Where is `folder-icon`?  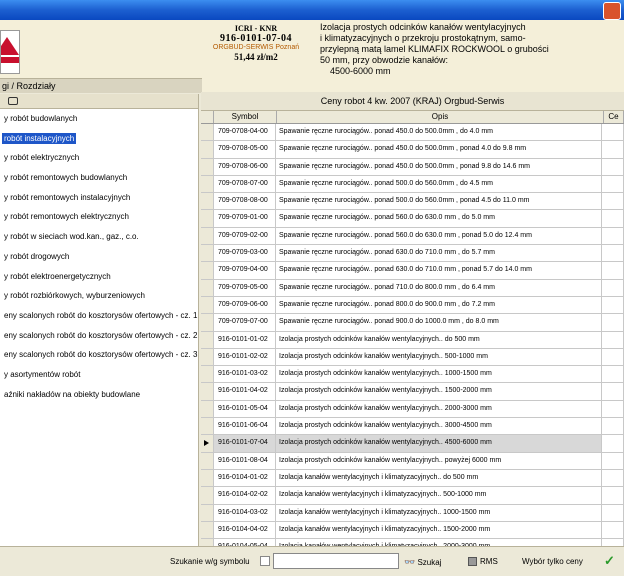
folder-icon is located at coordinates (13, 101).